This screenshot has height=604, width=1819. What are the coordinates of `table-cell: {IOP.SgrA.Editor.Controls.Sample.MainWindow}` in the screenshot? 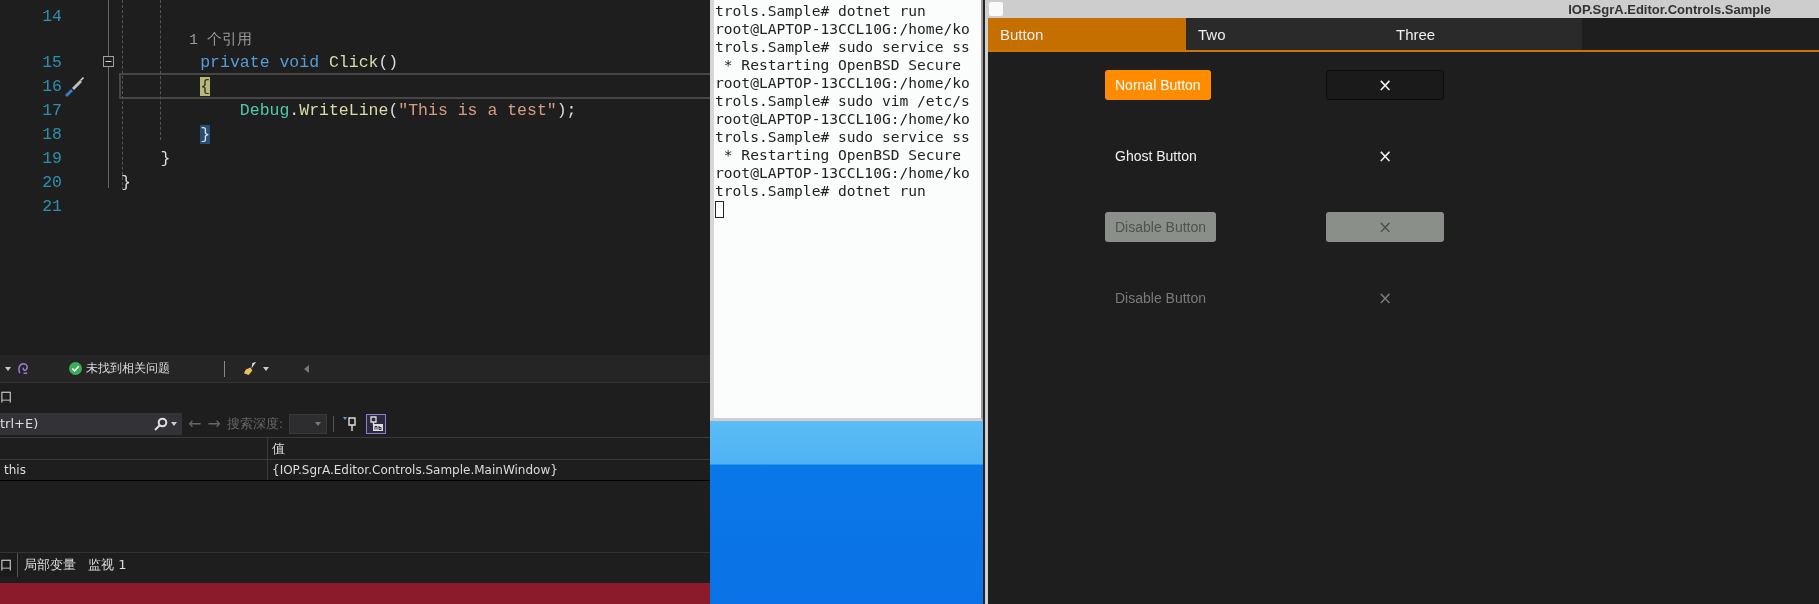 It's located at (415, 470).